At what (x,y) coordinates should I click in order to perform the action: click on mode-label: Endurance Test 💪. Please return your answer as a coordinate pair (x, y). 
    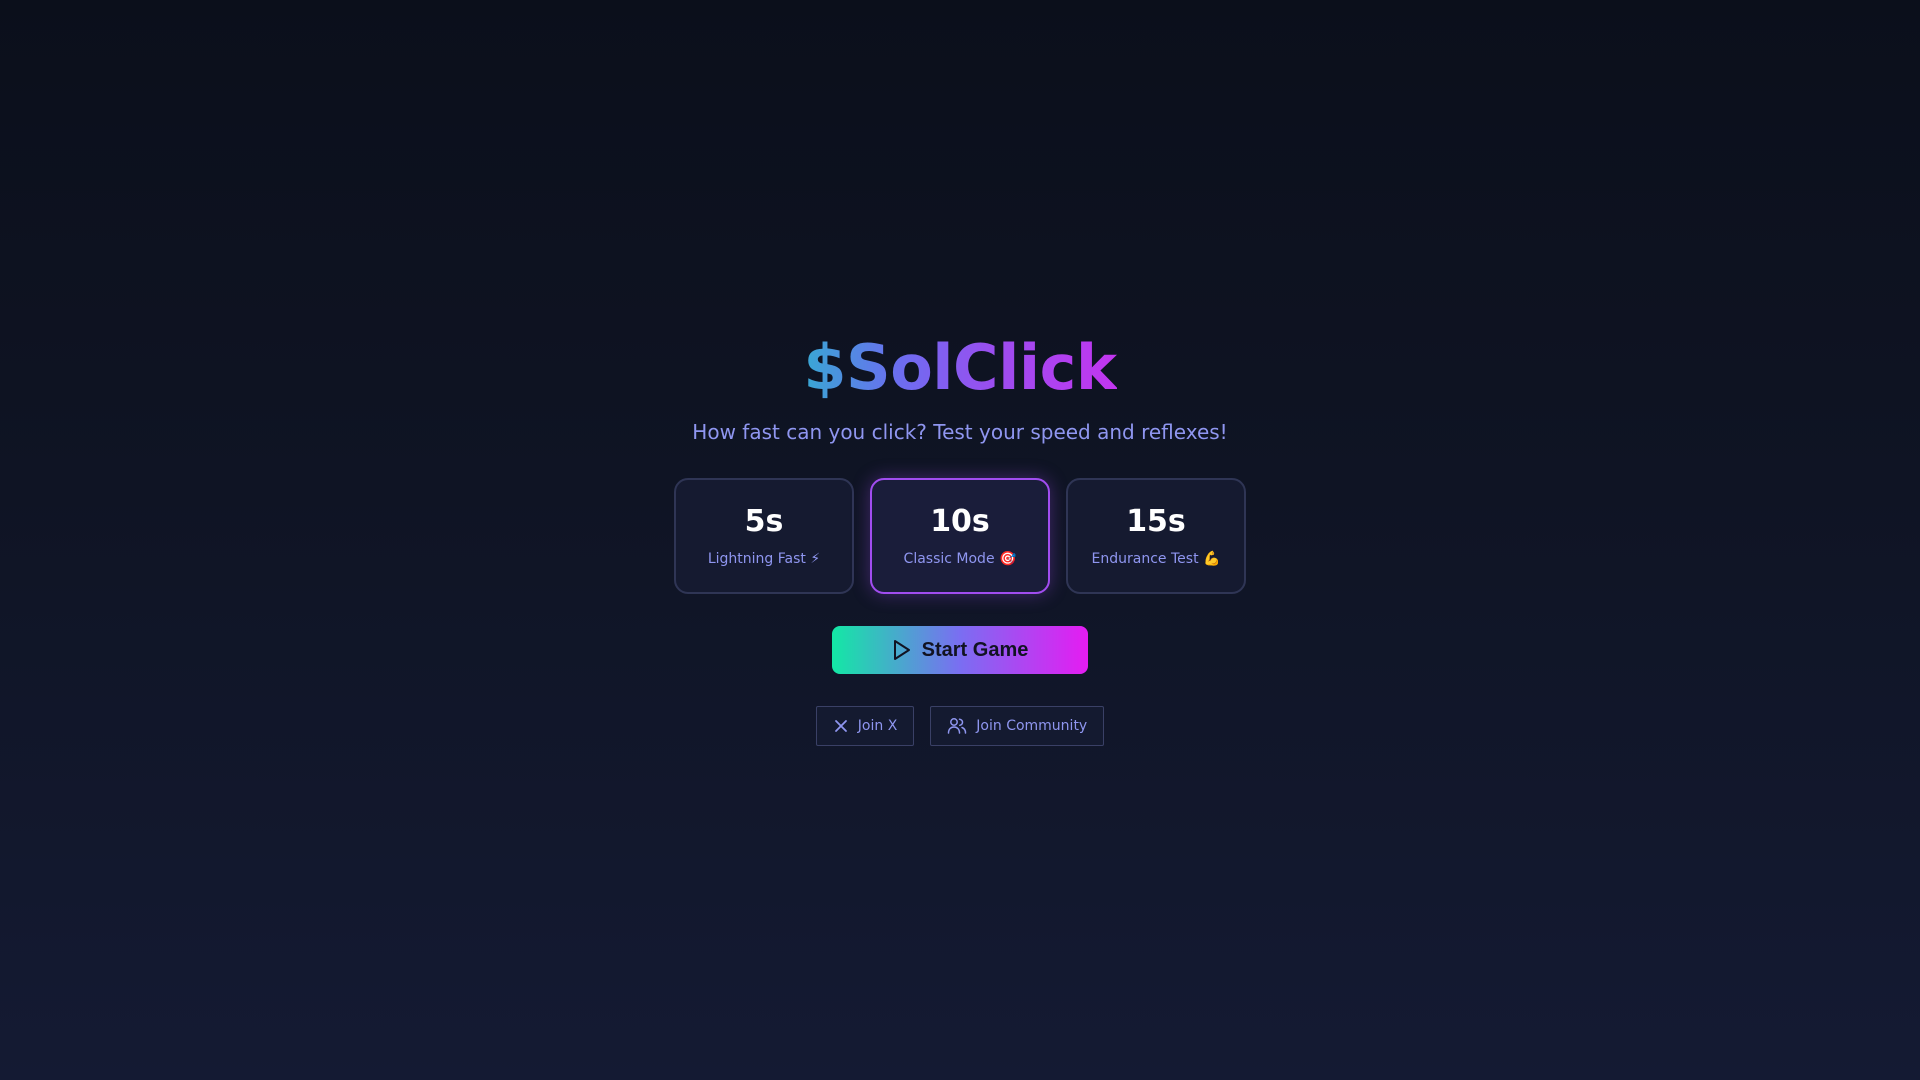
    Looking at the image, I should click on (1156, 559).